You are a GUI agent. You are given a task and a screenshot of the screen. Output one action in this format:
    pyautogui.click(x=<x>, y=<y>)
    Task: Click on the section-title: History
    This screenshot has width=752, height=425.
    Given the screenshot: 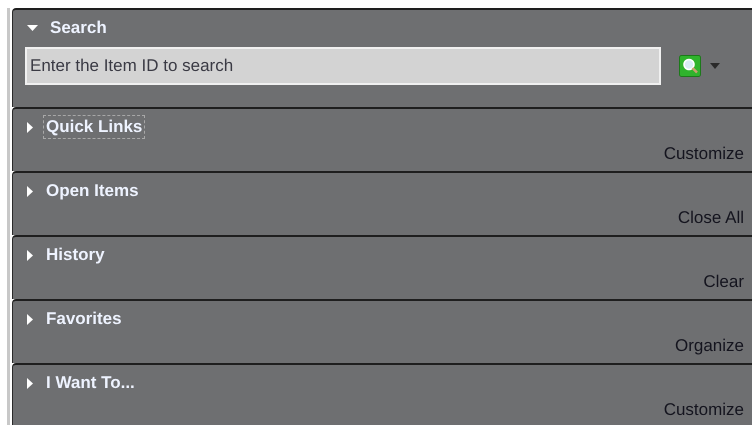 What is the action you would take?
    pyautogui.click(x=75, y=255)
    